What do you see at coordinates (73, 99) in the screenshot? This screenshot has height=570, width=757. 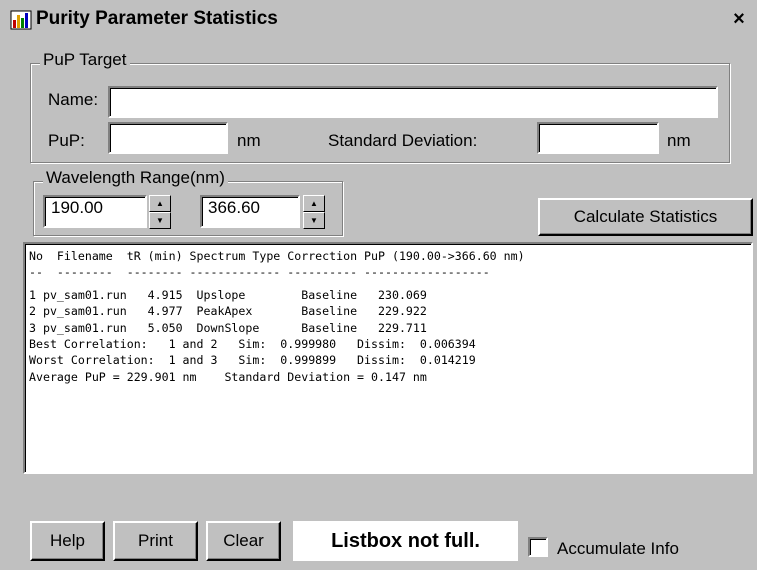 I see `name-label: Name:` at bounding box center [73, 99].